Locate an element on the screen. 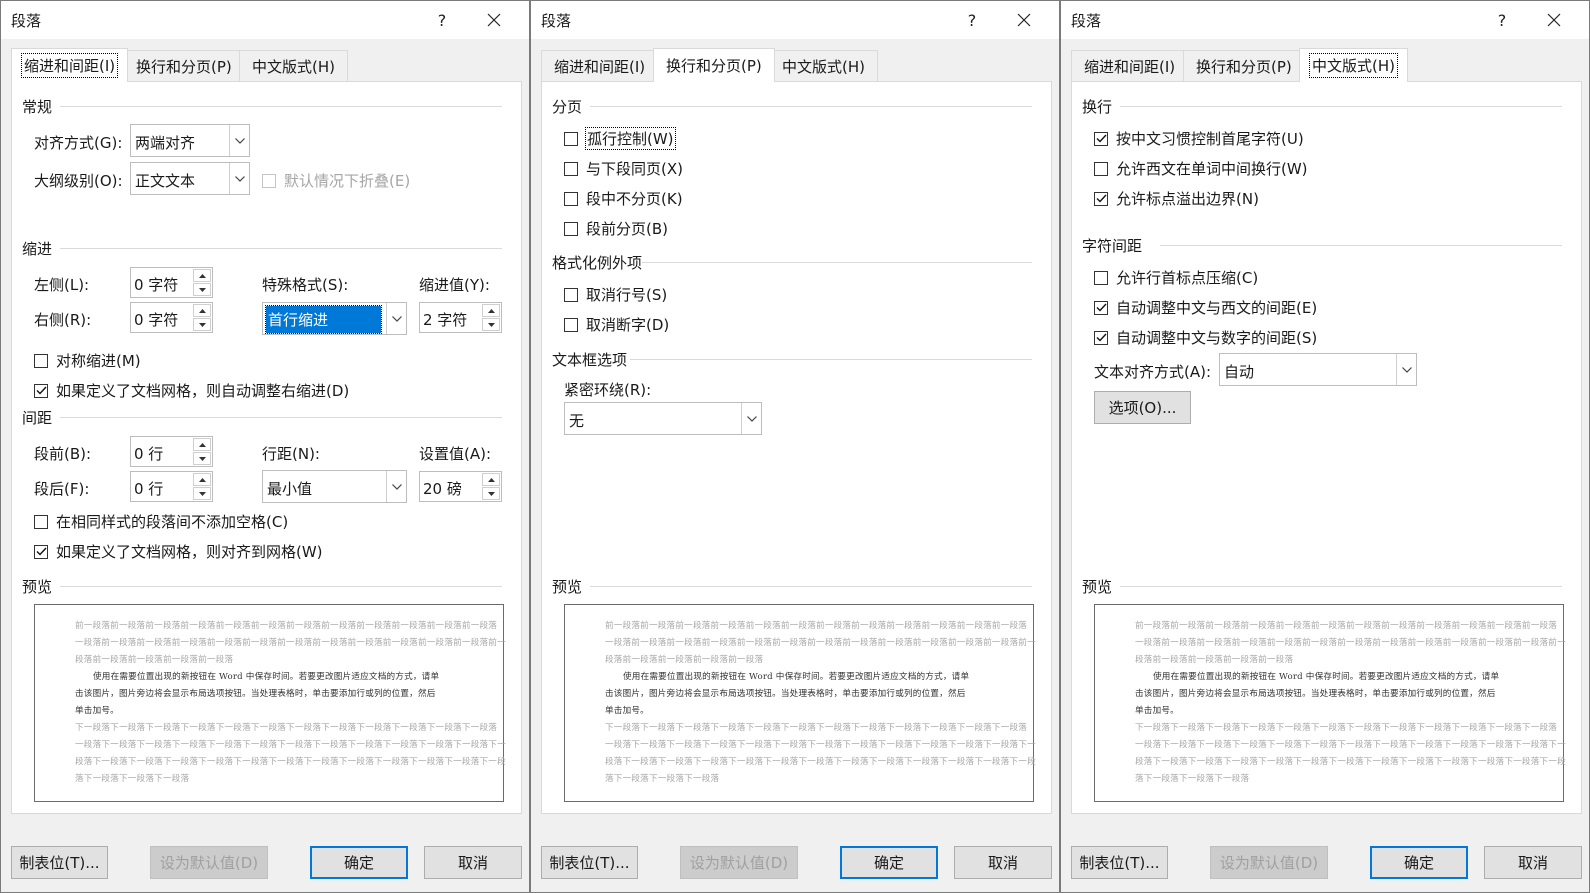 The image size is (1590, 893). preview-next-line: 落下一段落下一段落下一段落 is located at coordinates (1192, 779).